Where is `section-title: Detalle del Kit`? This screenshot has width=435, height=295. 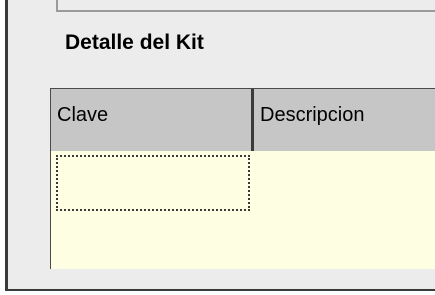
section-title: Detalle del Kit is located at coordinates (134, 42).